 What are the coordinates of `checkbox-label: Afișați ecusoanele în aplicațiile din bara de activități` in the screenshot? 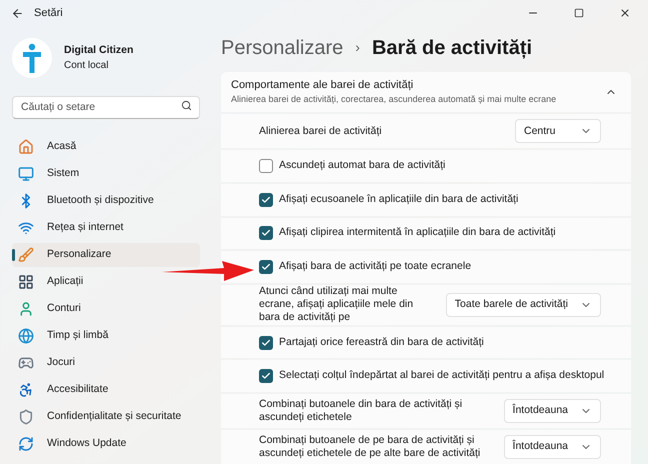 It's located at (398, 199).